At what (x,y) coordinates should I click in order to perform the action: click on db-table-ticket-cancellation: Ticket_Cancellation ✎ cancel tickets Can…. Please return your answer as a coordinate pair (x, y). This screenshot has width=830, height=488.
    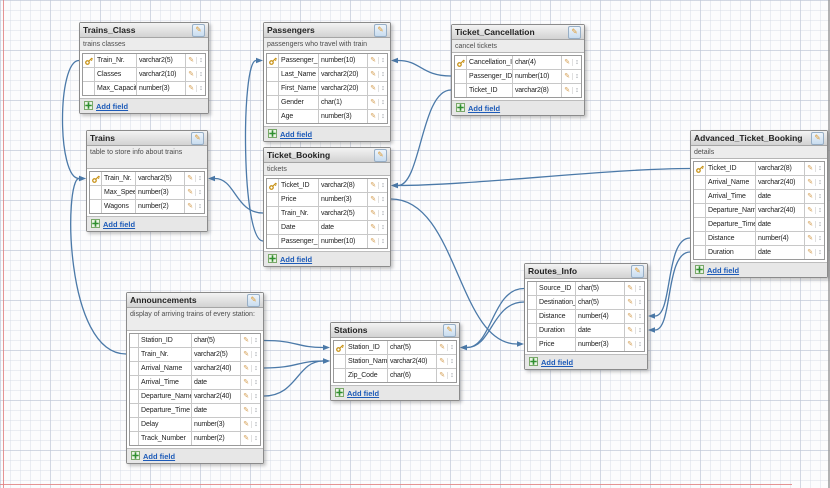
    Looking at the image, I should click on (518, 70).